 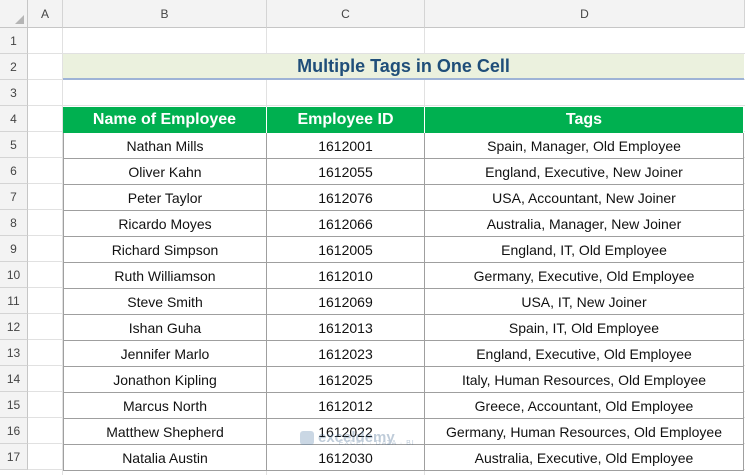 I want to click on row-header-3: 3, so click(x=14, y=93).